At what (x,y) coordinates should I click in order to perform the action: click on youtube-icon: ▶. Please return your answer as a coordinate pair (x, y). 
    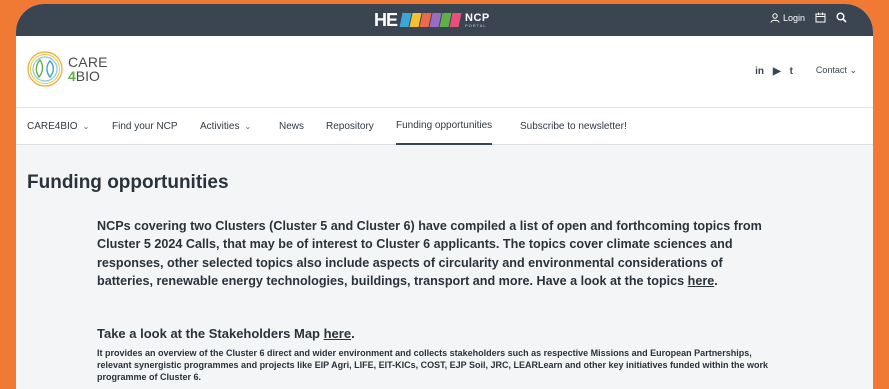
    Looking at the image, I should click on (777, 71).